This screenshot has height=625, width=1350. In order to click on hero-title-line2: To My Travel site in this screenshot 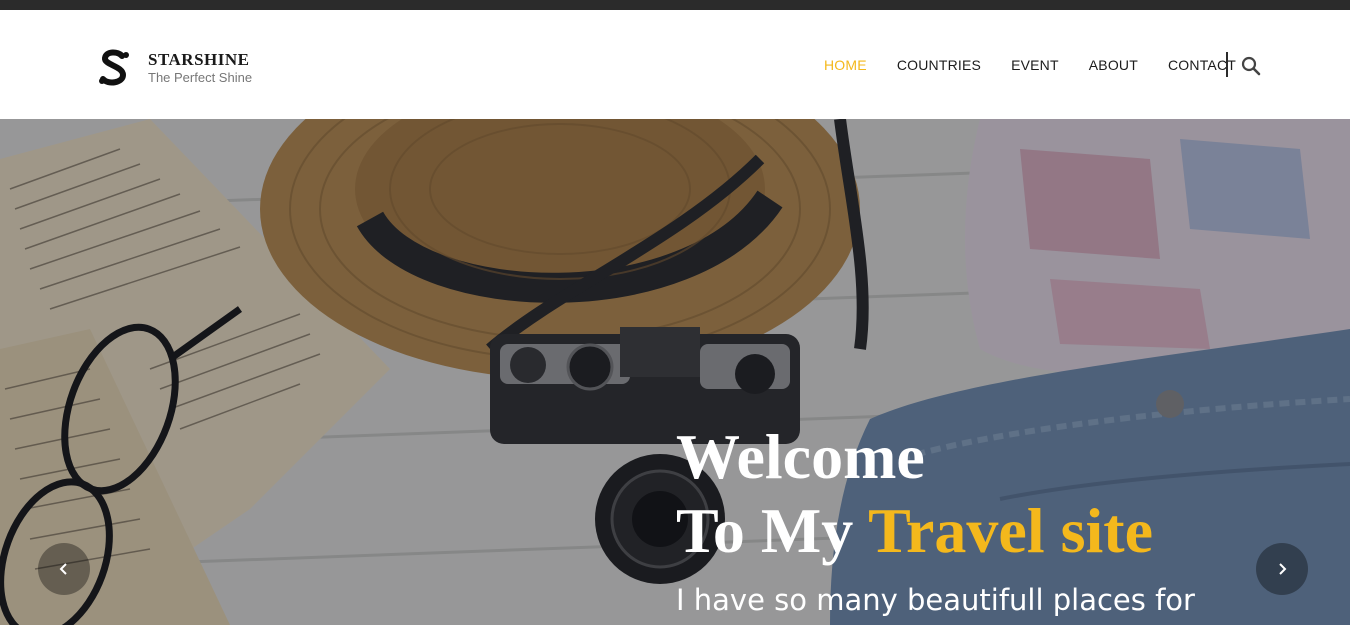, I will do `click(914, 531)`.